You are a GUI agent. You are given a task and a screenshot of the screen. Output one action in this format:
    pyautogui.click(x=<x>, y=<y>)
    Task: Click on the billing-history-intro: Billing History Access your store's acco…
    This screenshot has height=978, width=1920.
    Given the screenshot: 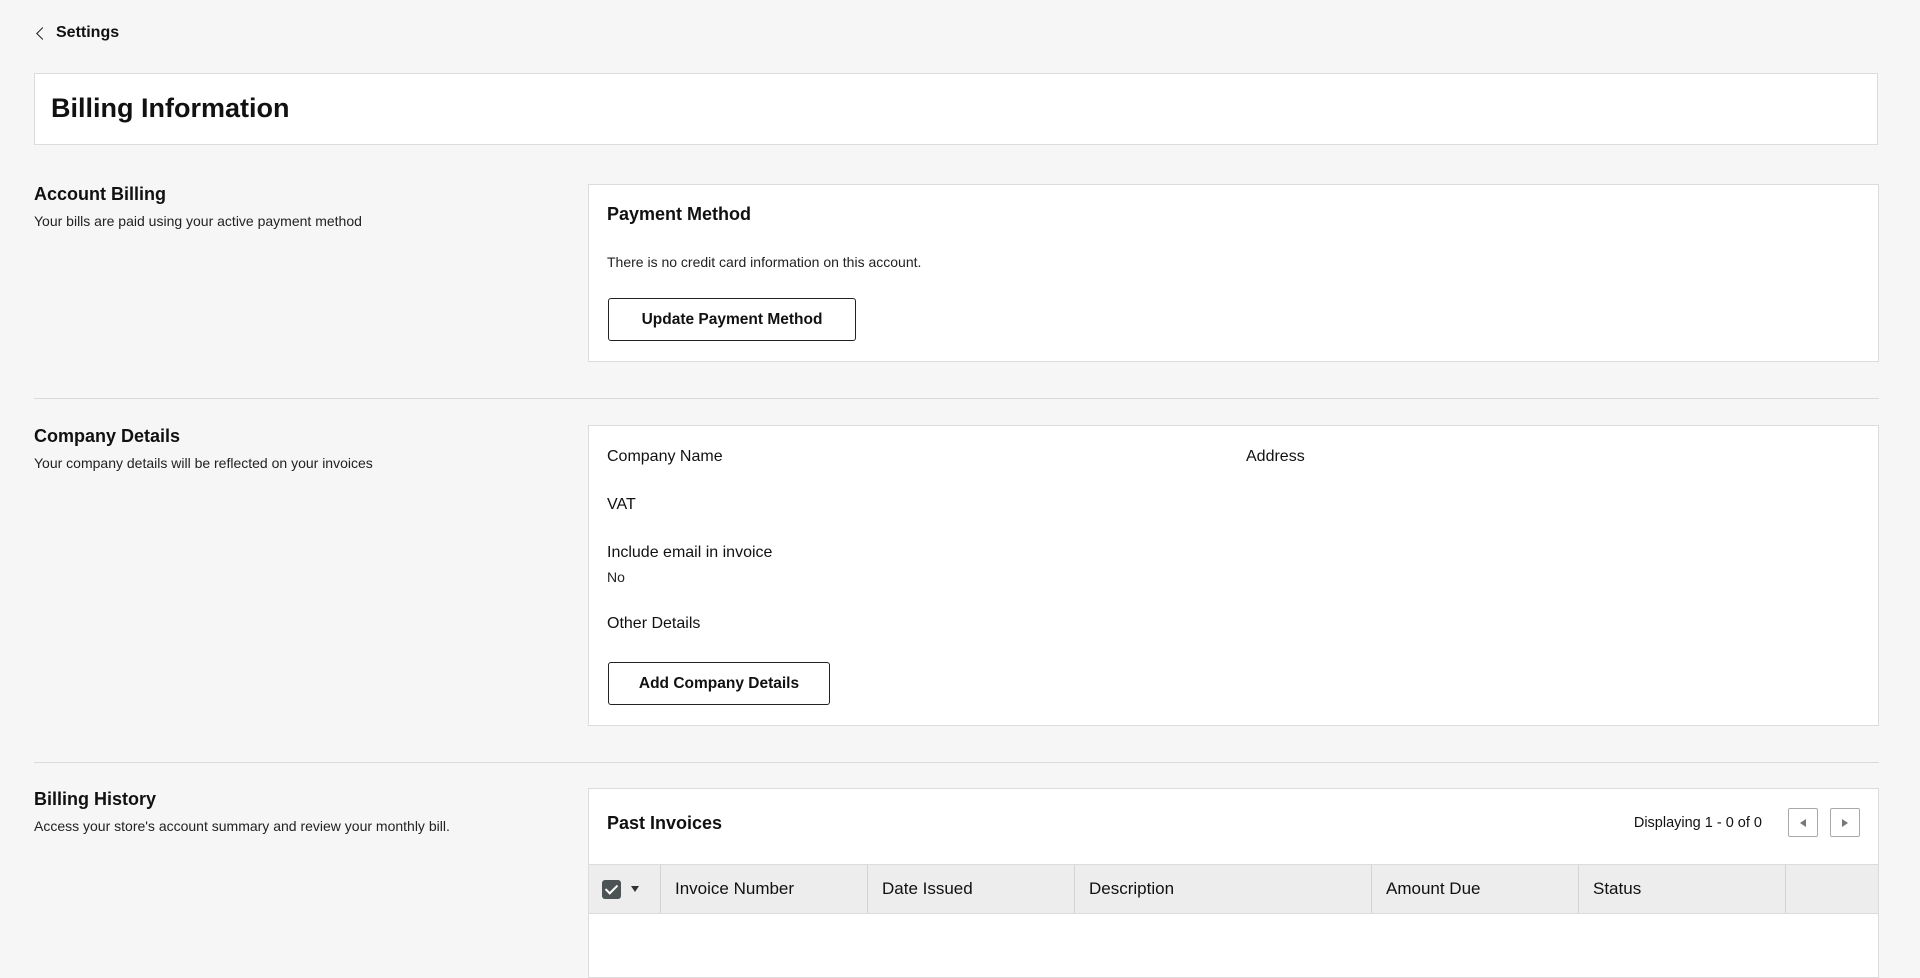 What is the action you would take?
    pyautogui.click(x=254, y=813)
    